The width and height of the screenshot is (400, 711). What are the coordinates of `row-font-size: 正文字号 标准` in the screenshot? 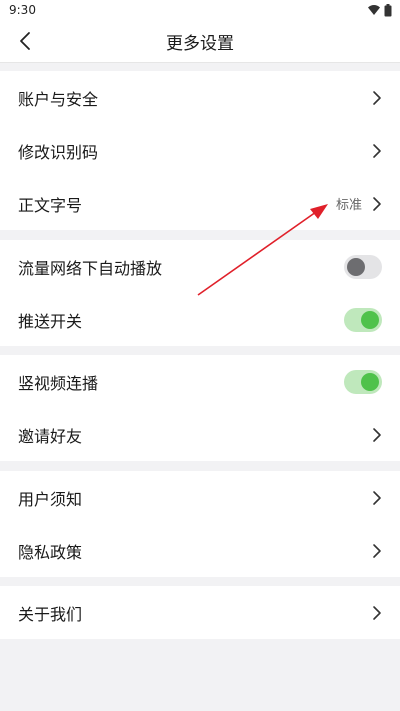 It's located at (200, 203).